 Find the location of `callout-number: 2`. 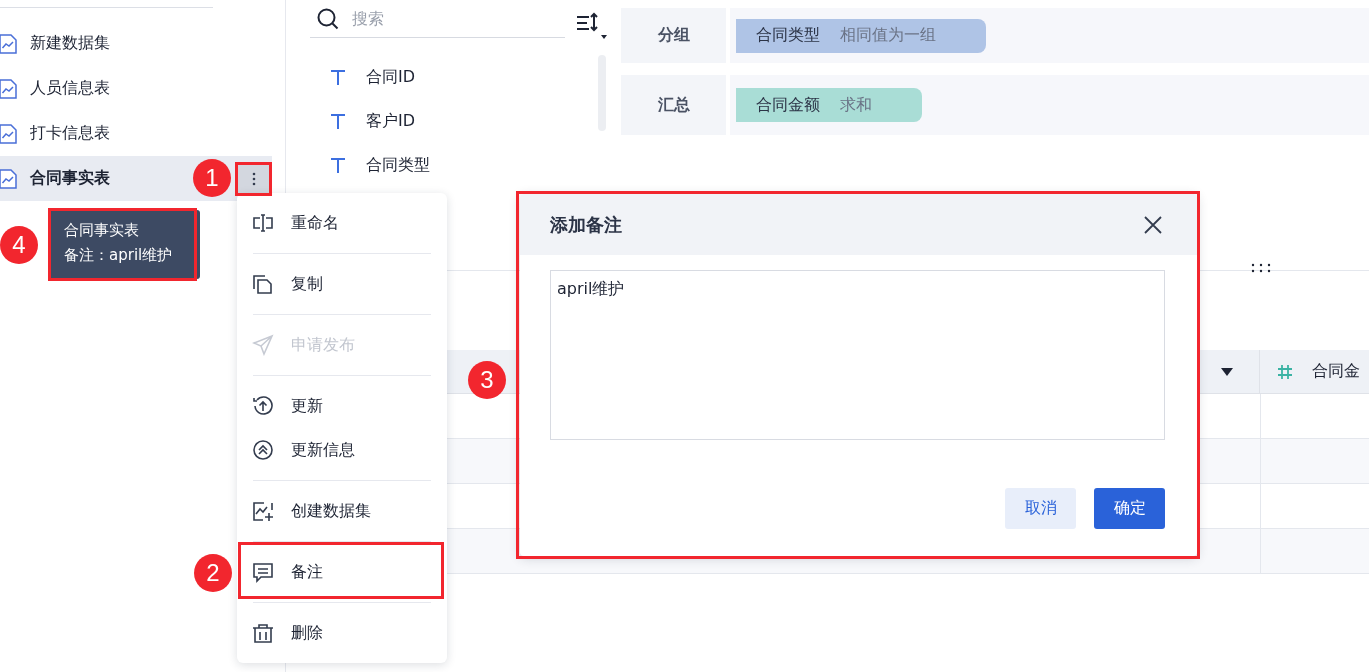

callout-number: 2 is located at coordinates (213, 573).